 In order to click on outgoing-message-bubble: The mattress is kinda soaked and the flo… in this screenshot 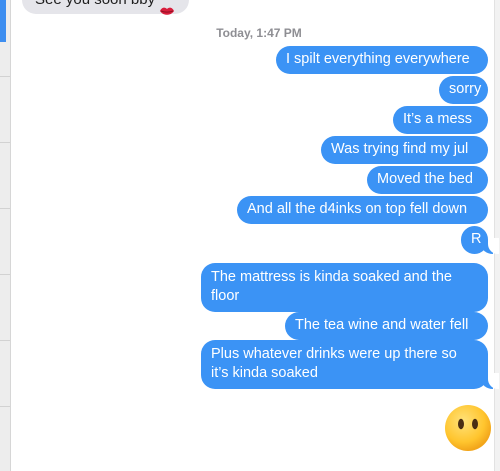, I will do `click(344, 287)`.